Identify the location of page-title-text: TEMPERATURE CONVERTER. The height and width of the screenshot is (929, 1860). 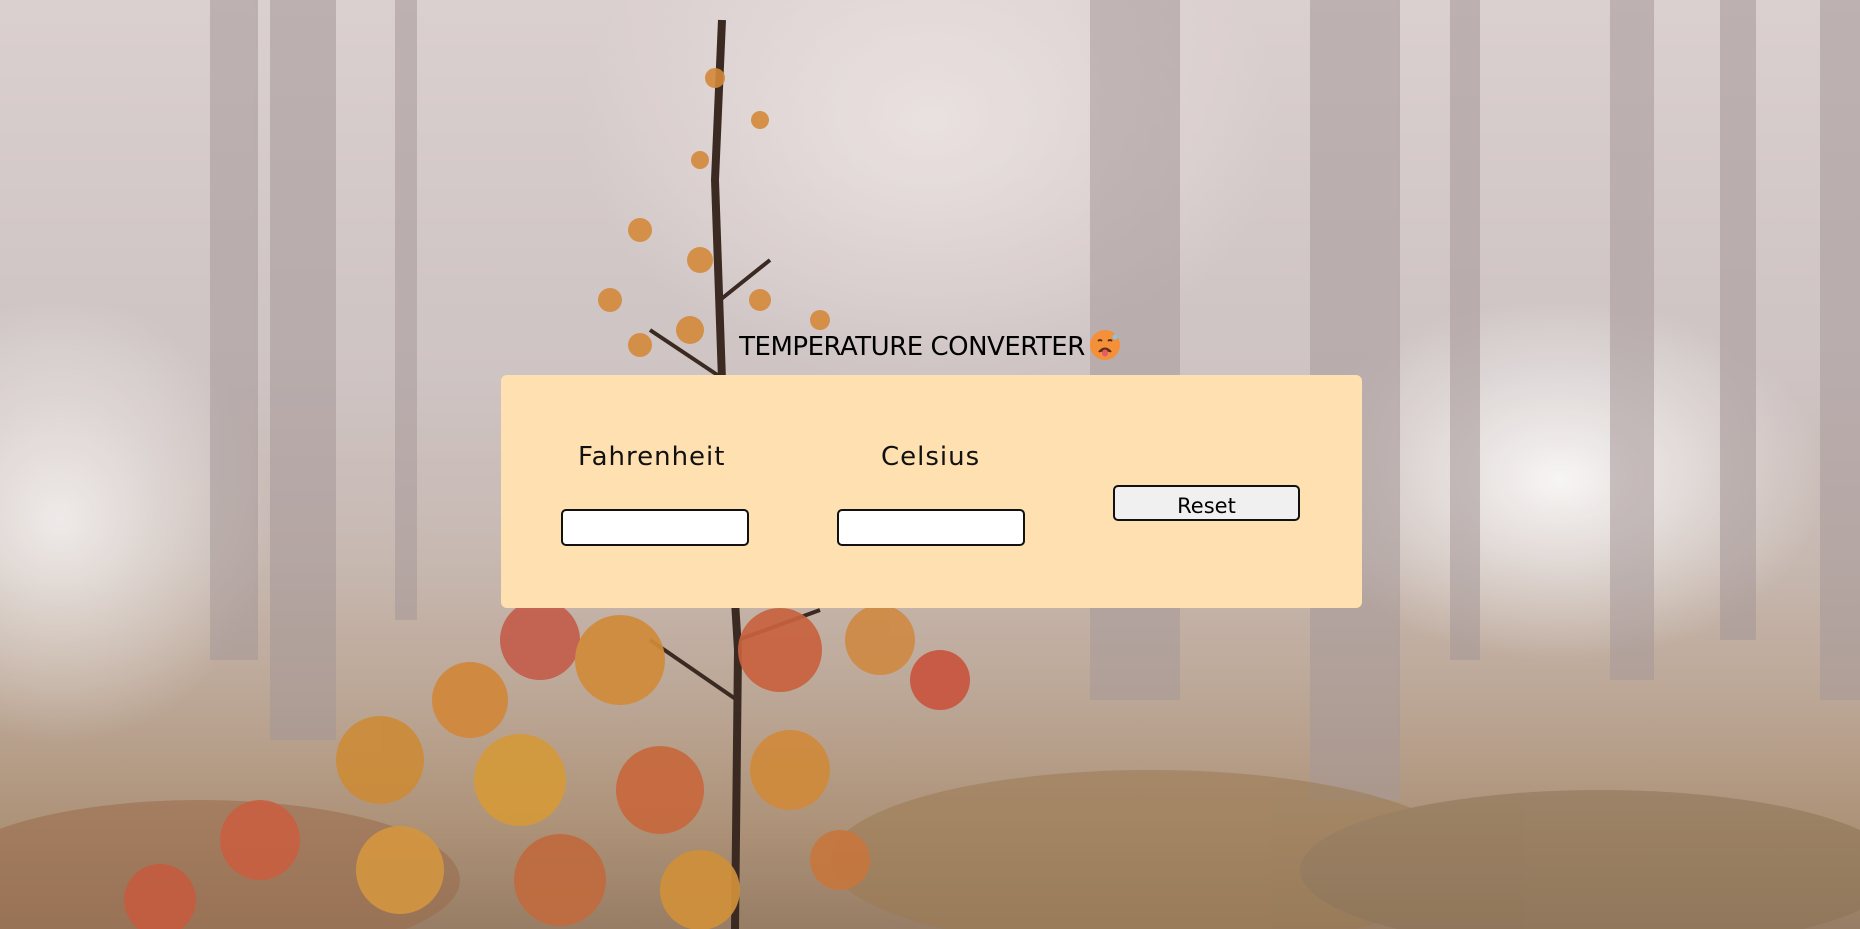
(912, 347).